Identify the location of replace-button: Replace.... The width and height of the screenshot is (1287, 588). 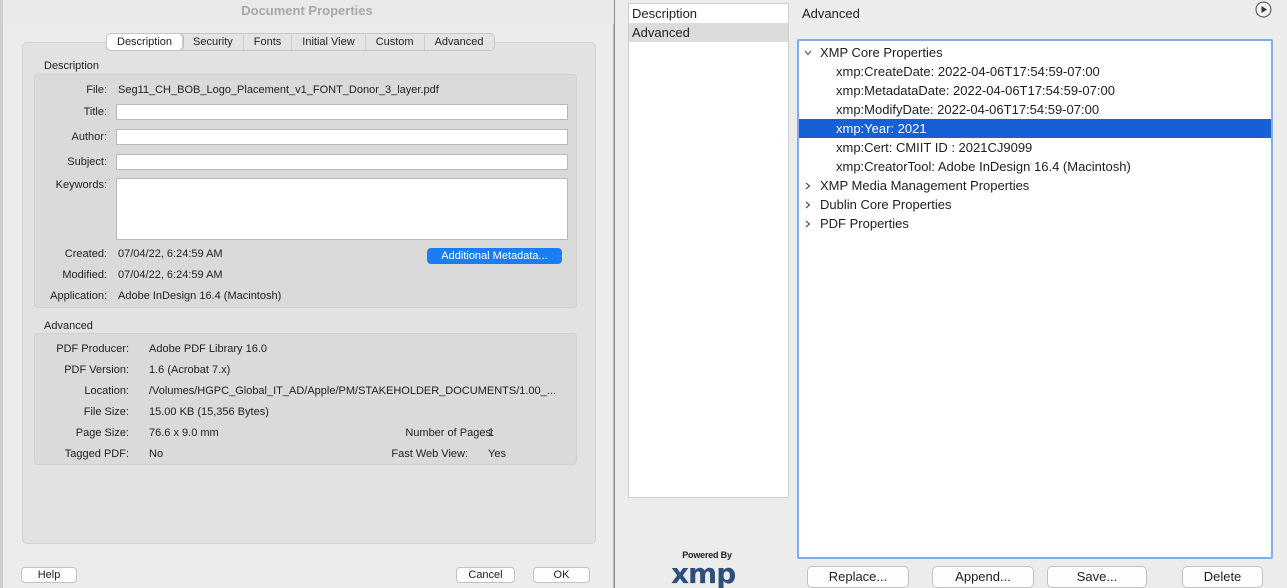
(858, 577).